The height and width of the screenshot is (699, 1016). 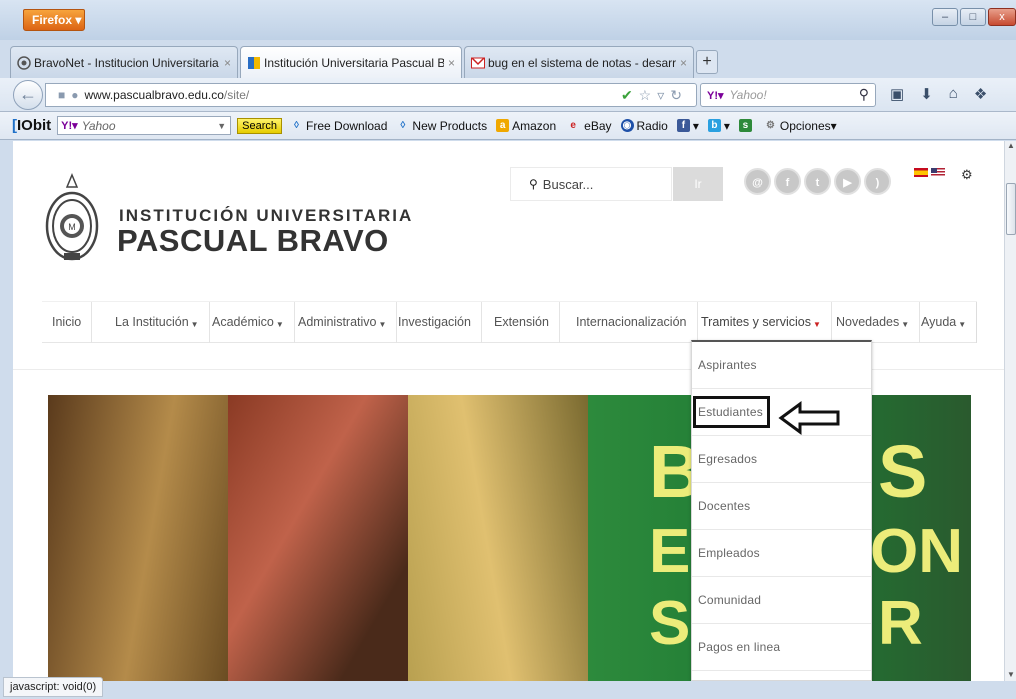 I want to click on bookmark-amazon: a Amazon, so click(x=526, y=126).